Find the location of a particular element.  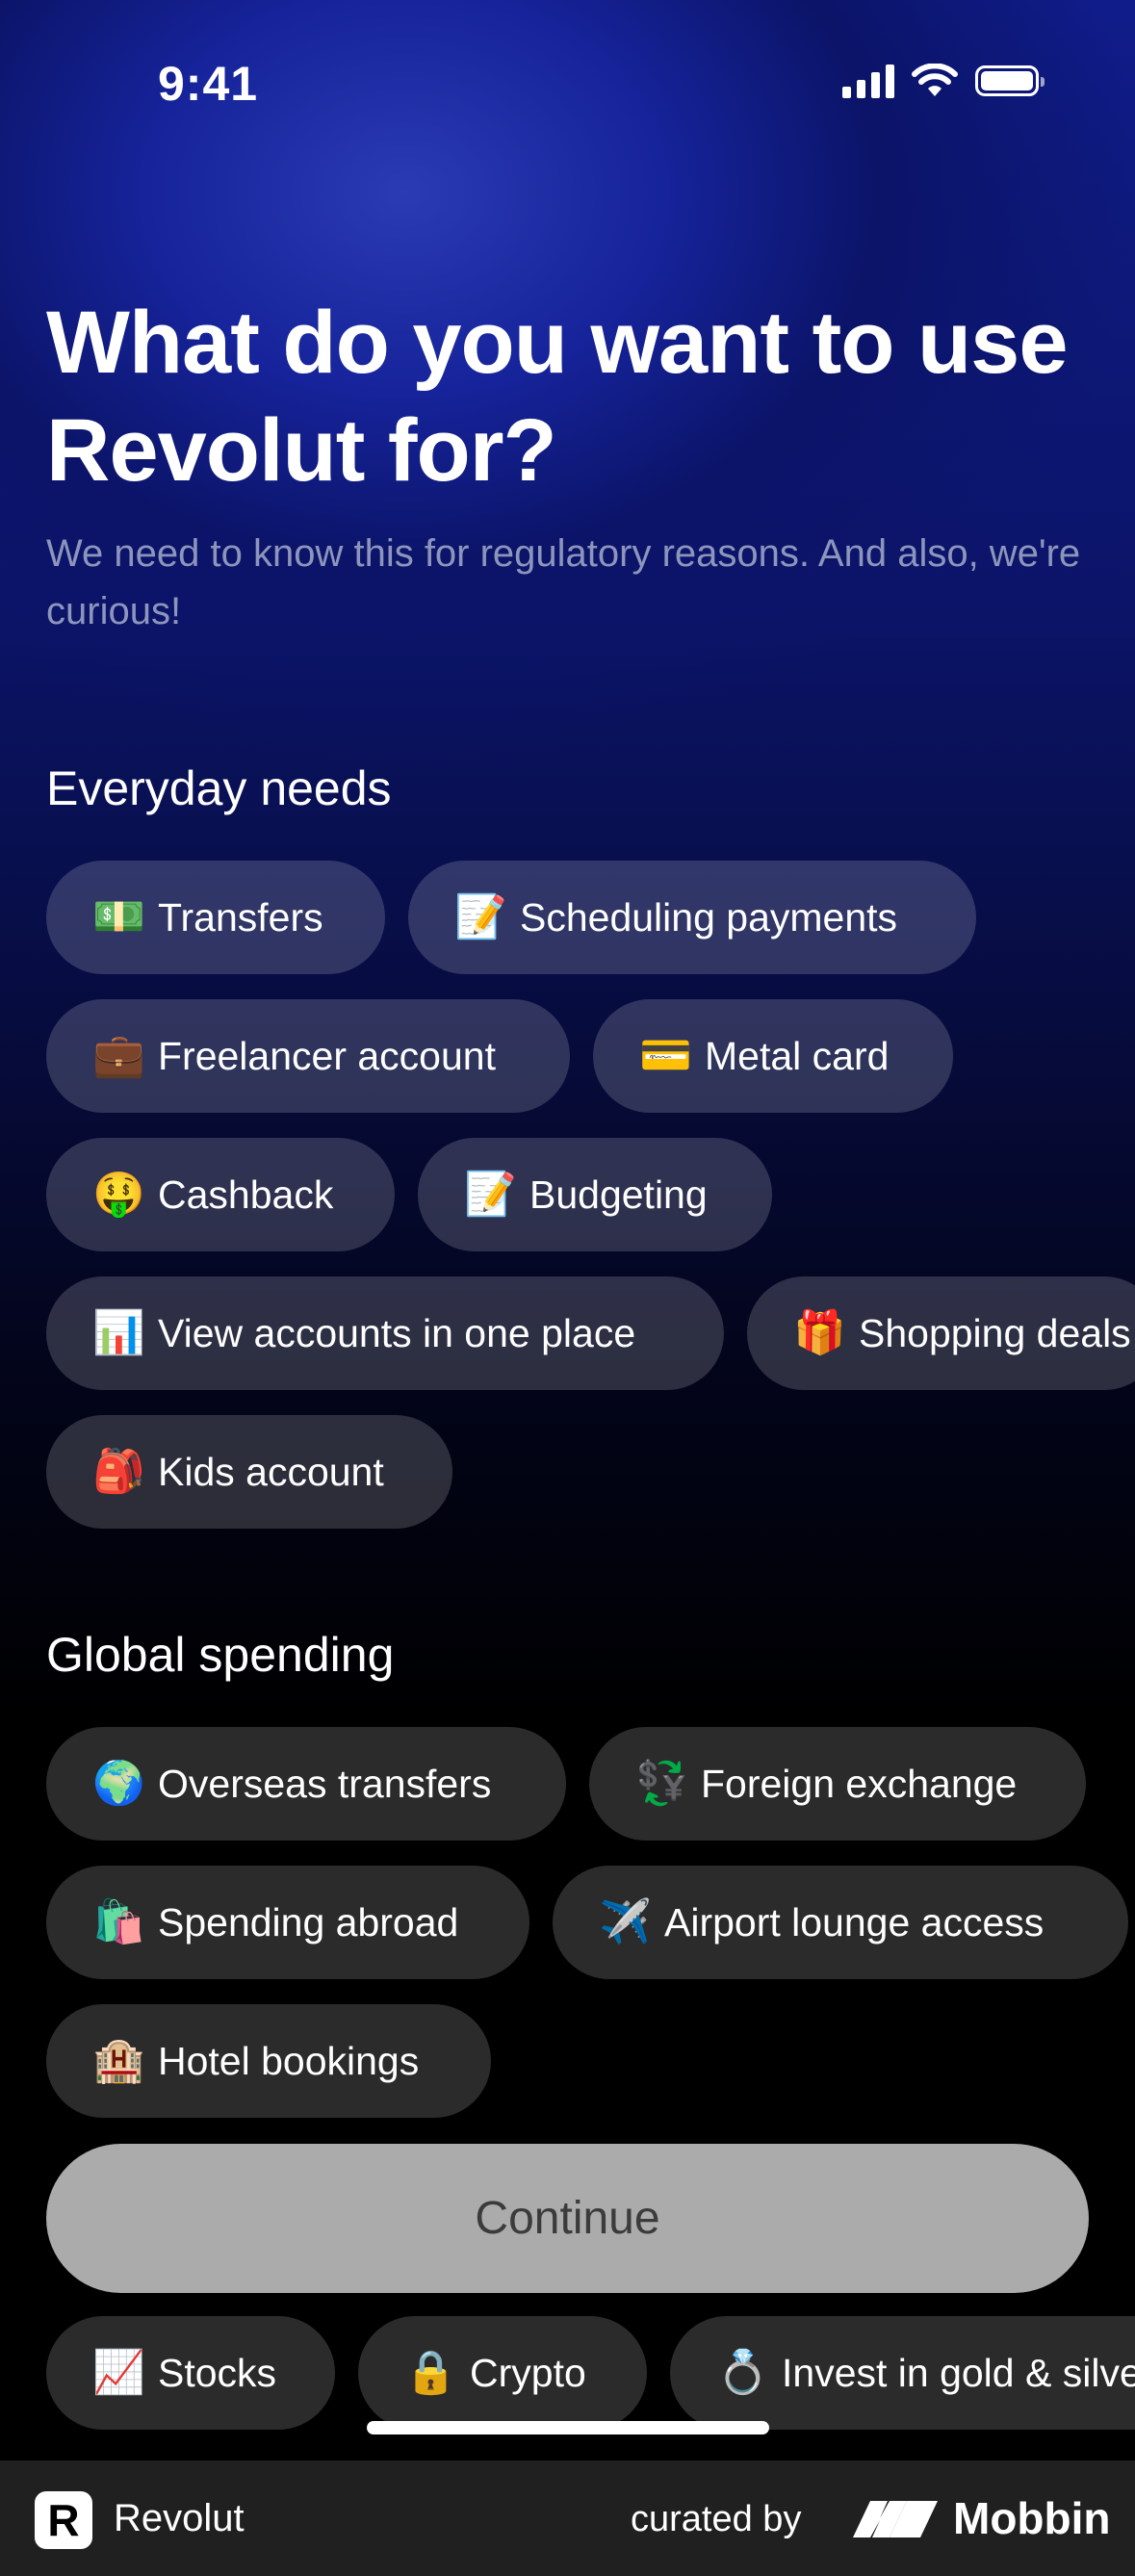

chip-label: Shopping deals is located at coordinates (995, 1333).